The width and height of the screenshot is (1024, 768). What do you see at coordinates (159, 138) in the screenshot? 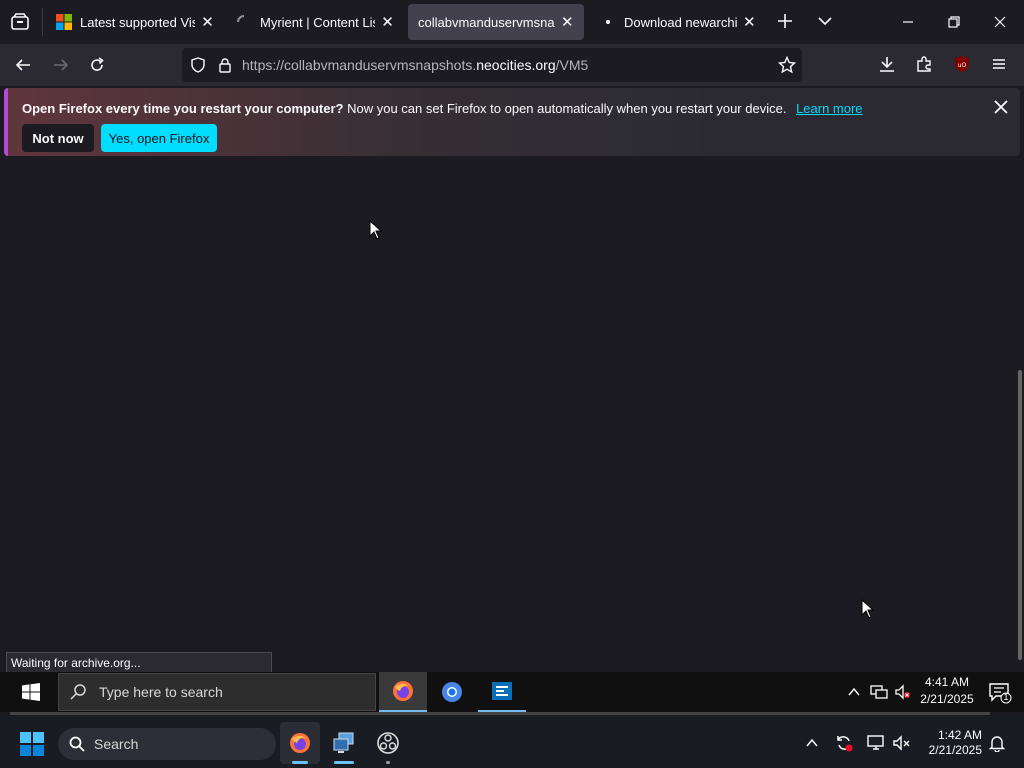
I see `yes-open-firefox-button: Yes, open Firefox` at bounding box center [159, 138].